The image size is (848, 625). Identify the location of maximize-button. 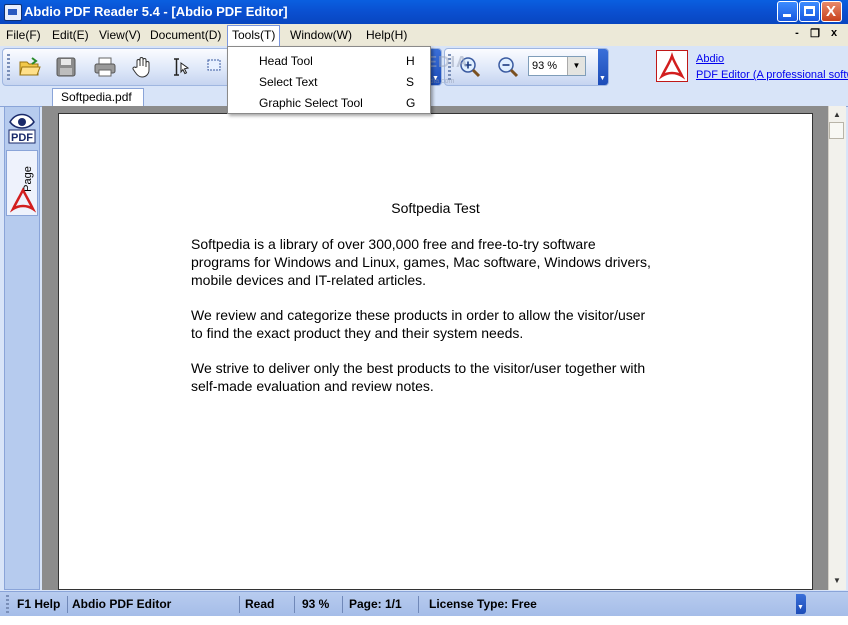
(809, 11).